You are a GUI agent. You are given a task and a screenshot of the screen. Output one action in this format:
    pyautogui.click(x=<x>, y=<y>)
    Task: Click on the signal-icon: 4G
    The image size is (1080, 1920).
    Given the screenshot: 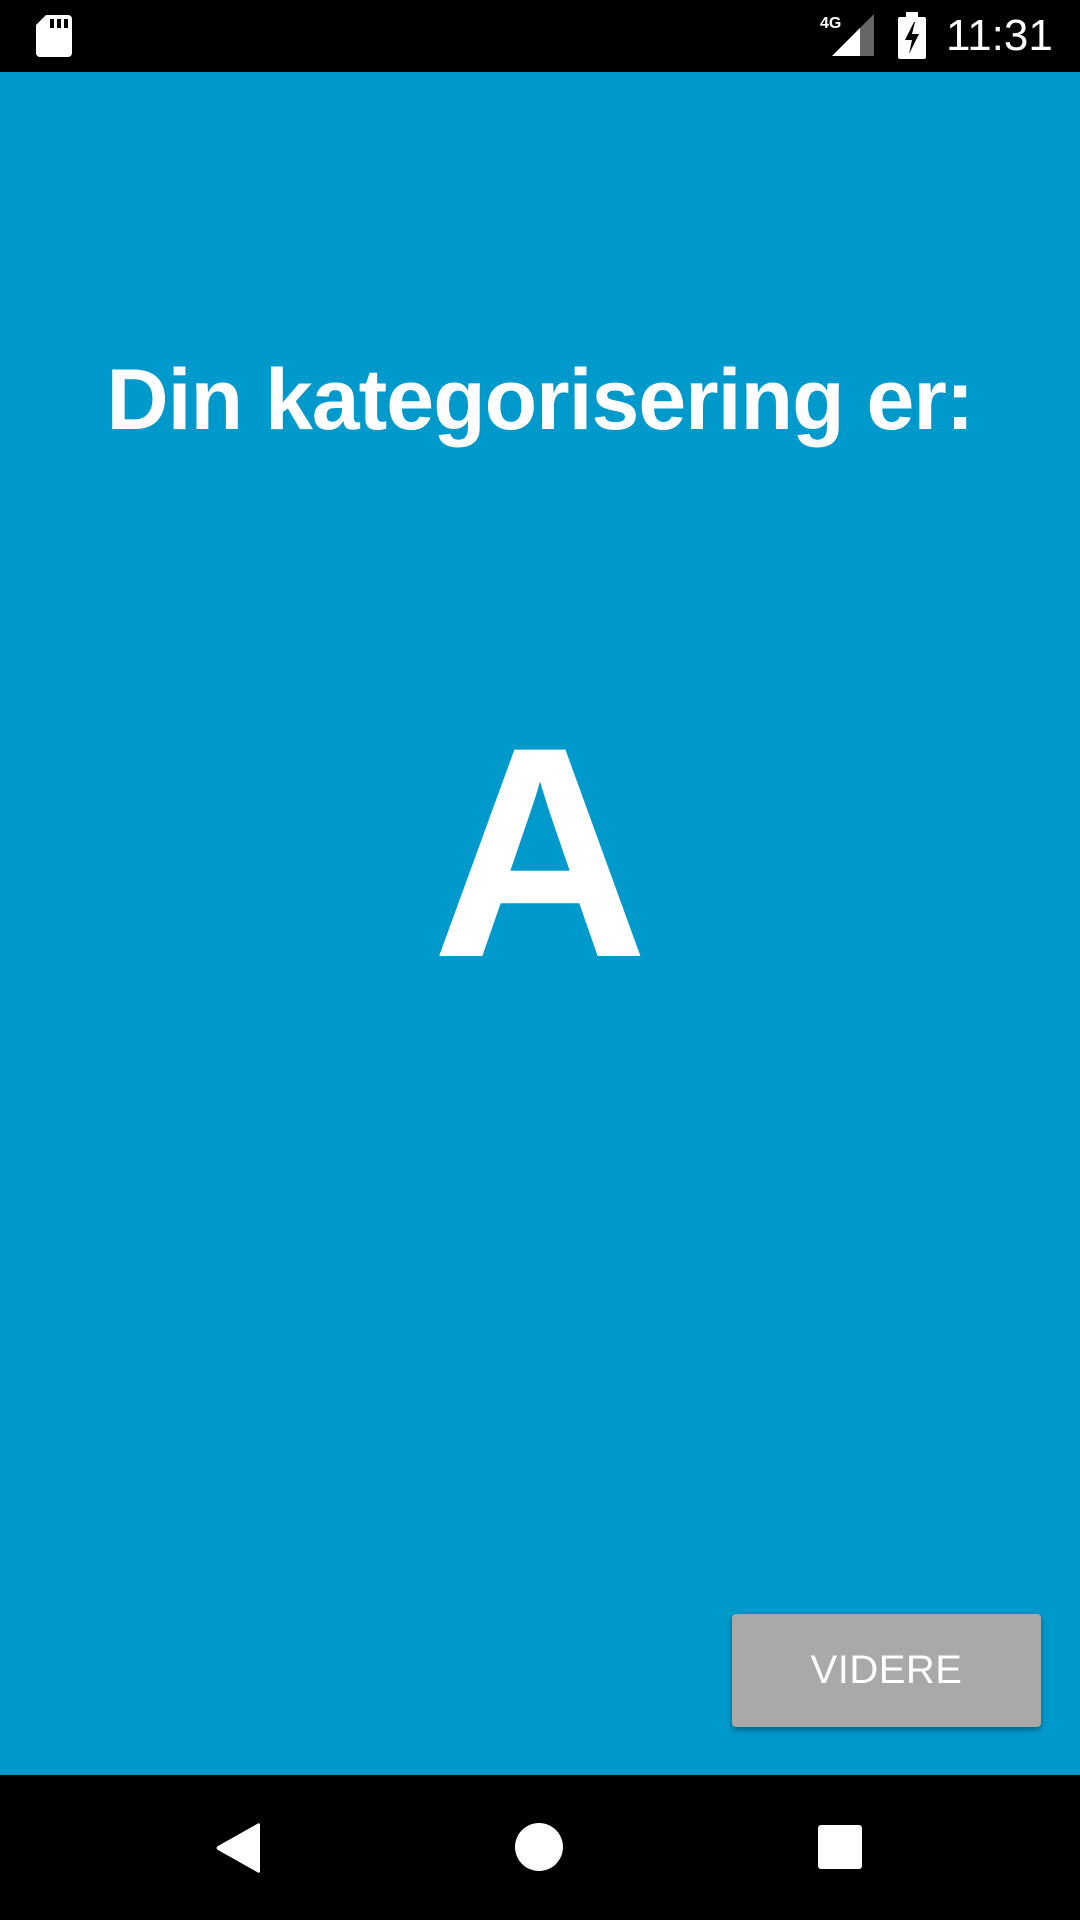 What is the action you would take?
    pyautogui.click(x=847, y=35)
    